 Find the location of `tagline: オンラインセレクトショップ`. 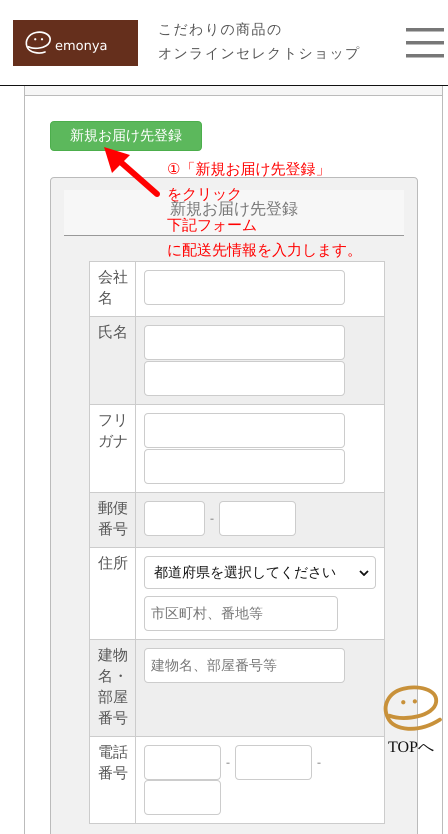

tagline: オンラインセレクトショップ is located at coordinates (259, 54).